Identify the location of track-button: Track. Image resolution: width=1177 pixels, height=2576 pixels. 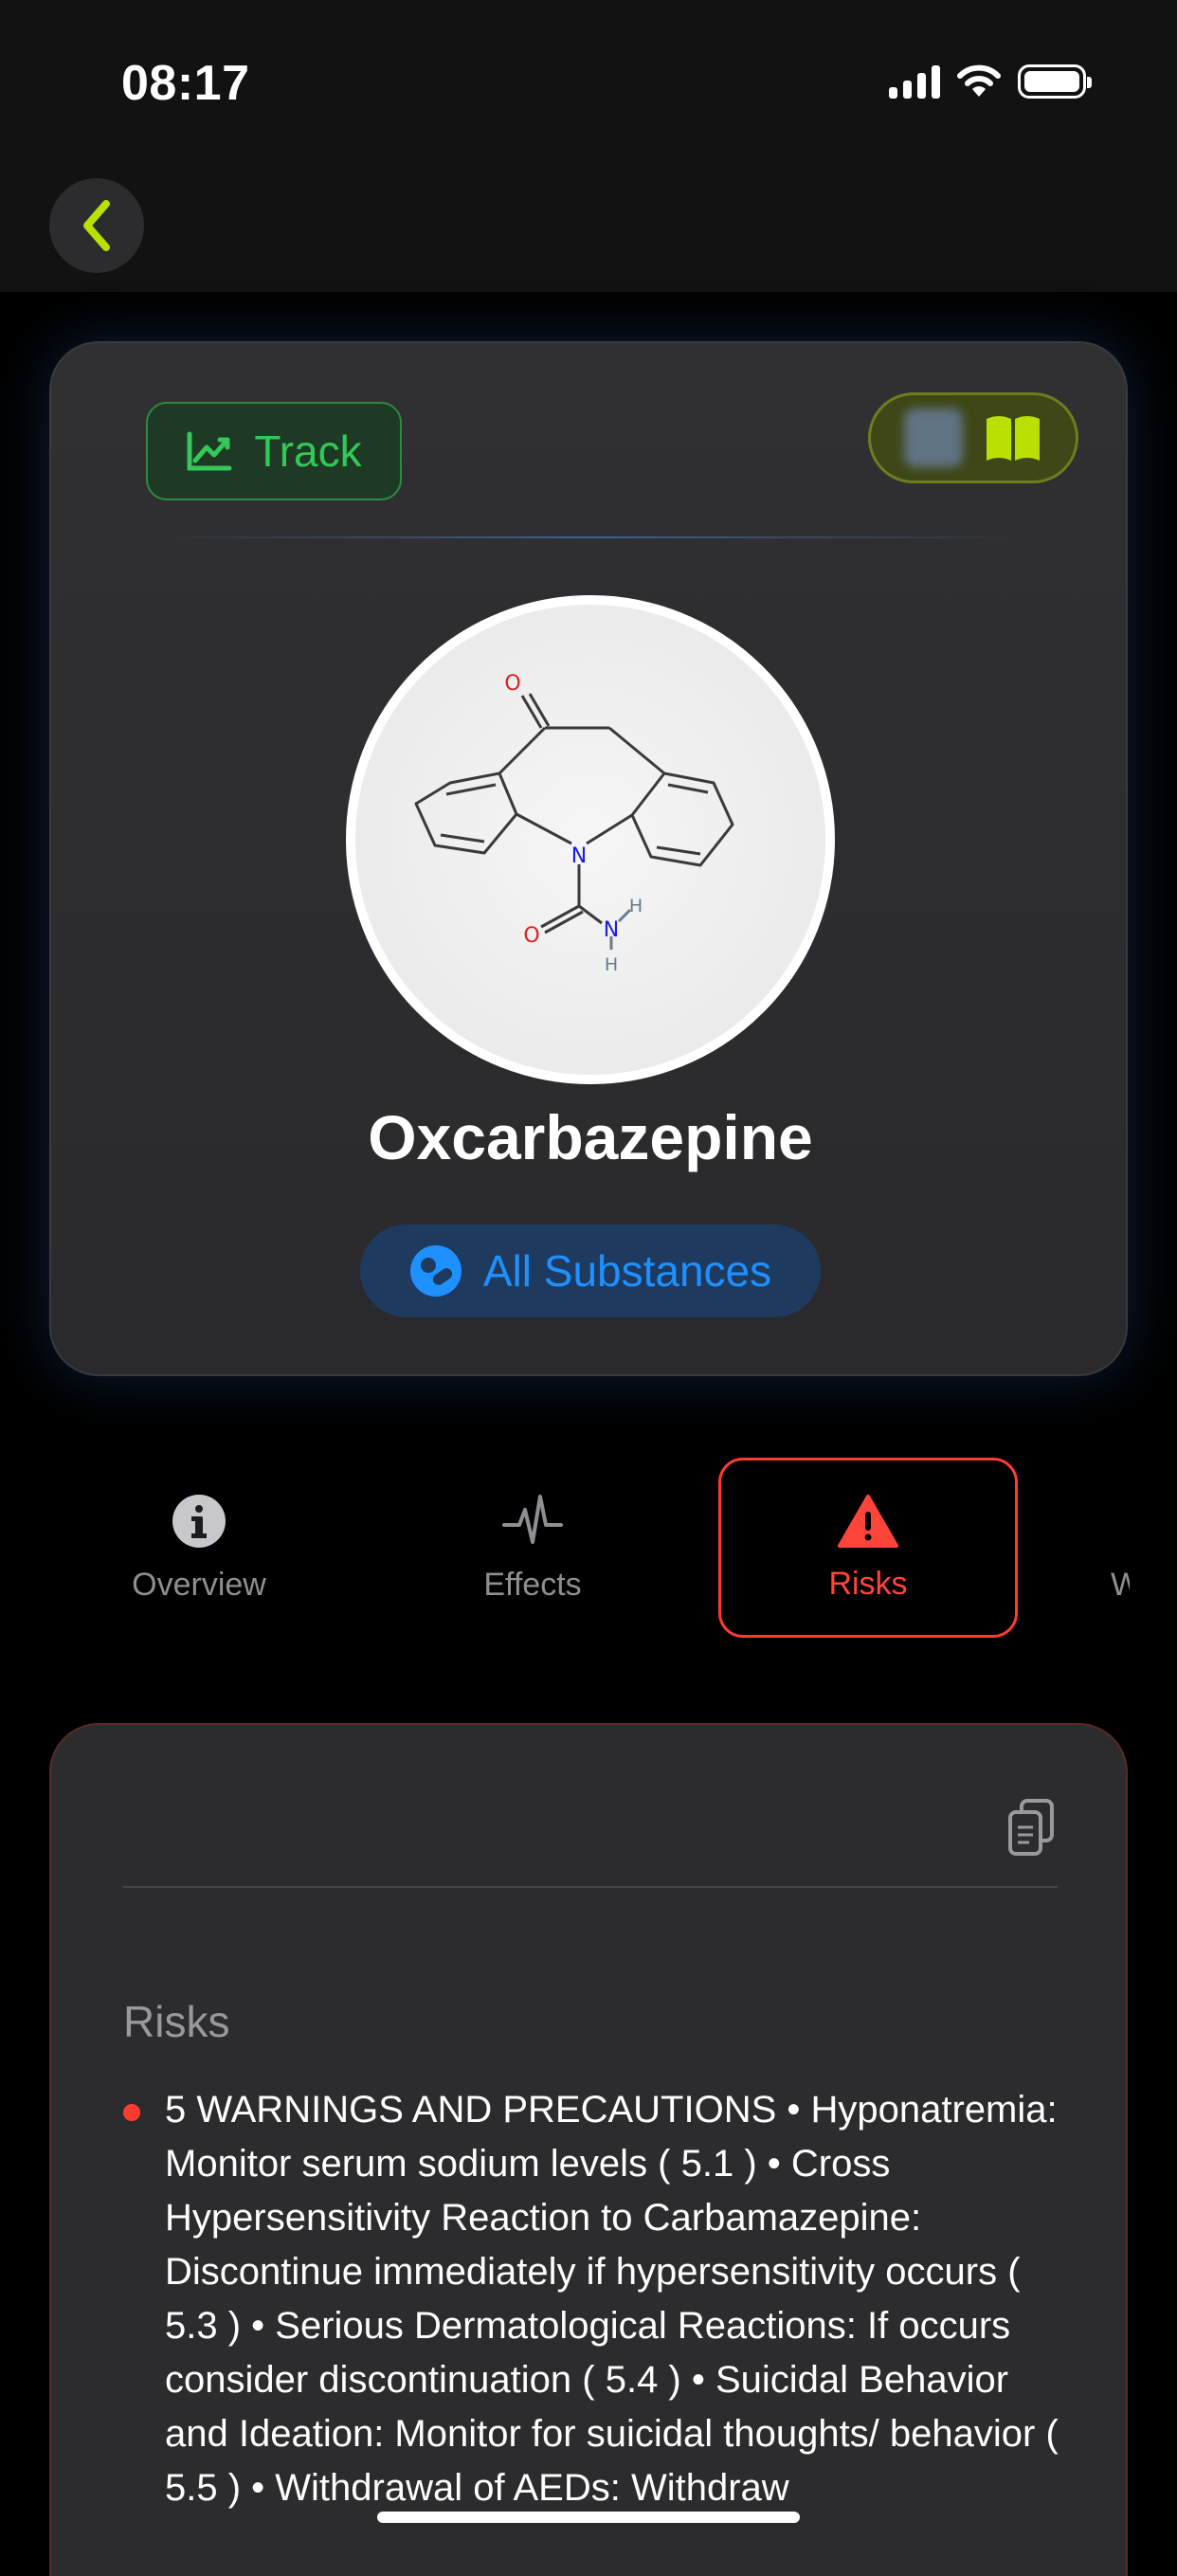
(274, 451).